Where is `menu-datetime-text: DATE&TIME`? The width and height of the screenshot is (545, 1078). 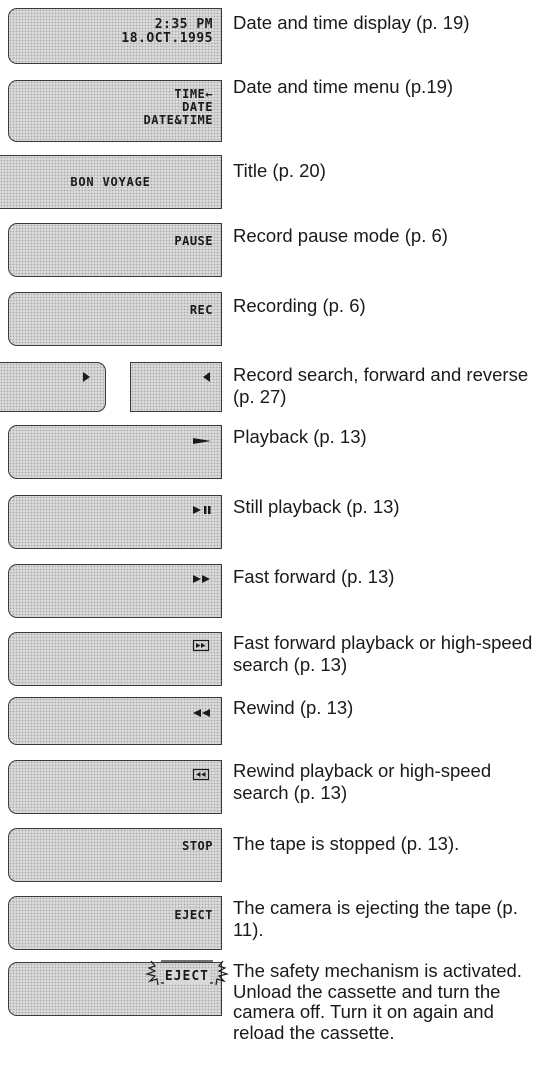
menu-datetime-text: DATE&TIME is located at coordinates (178, 120).